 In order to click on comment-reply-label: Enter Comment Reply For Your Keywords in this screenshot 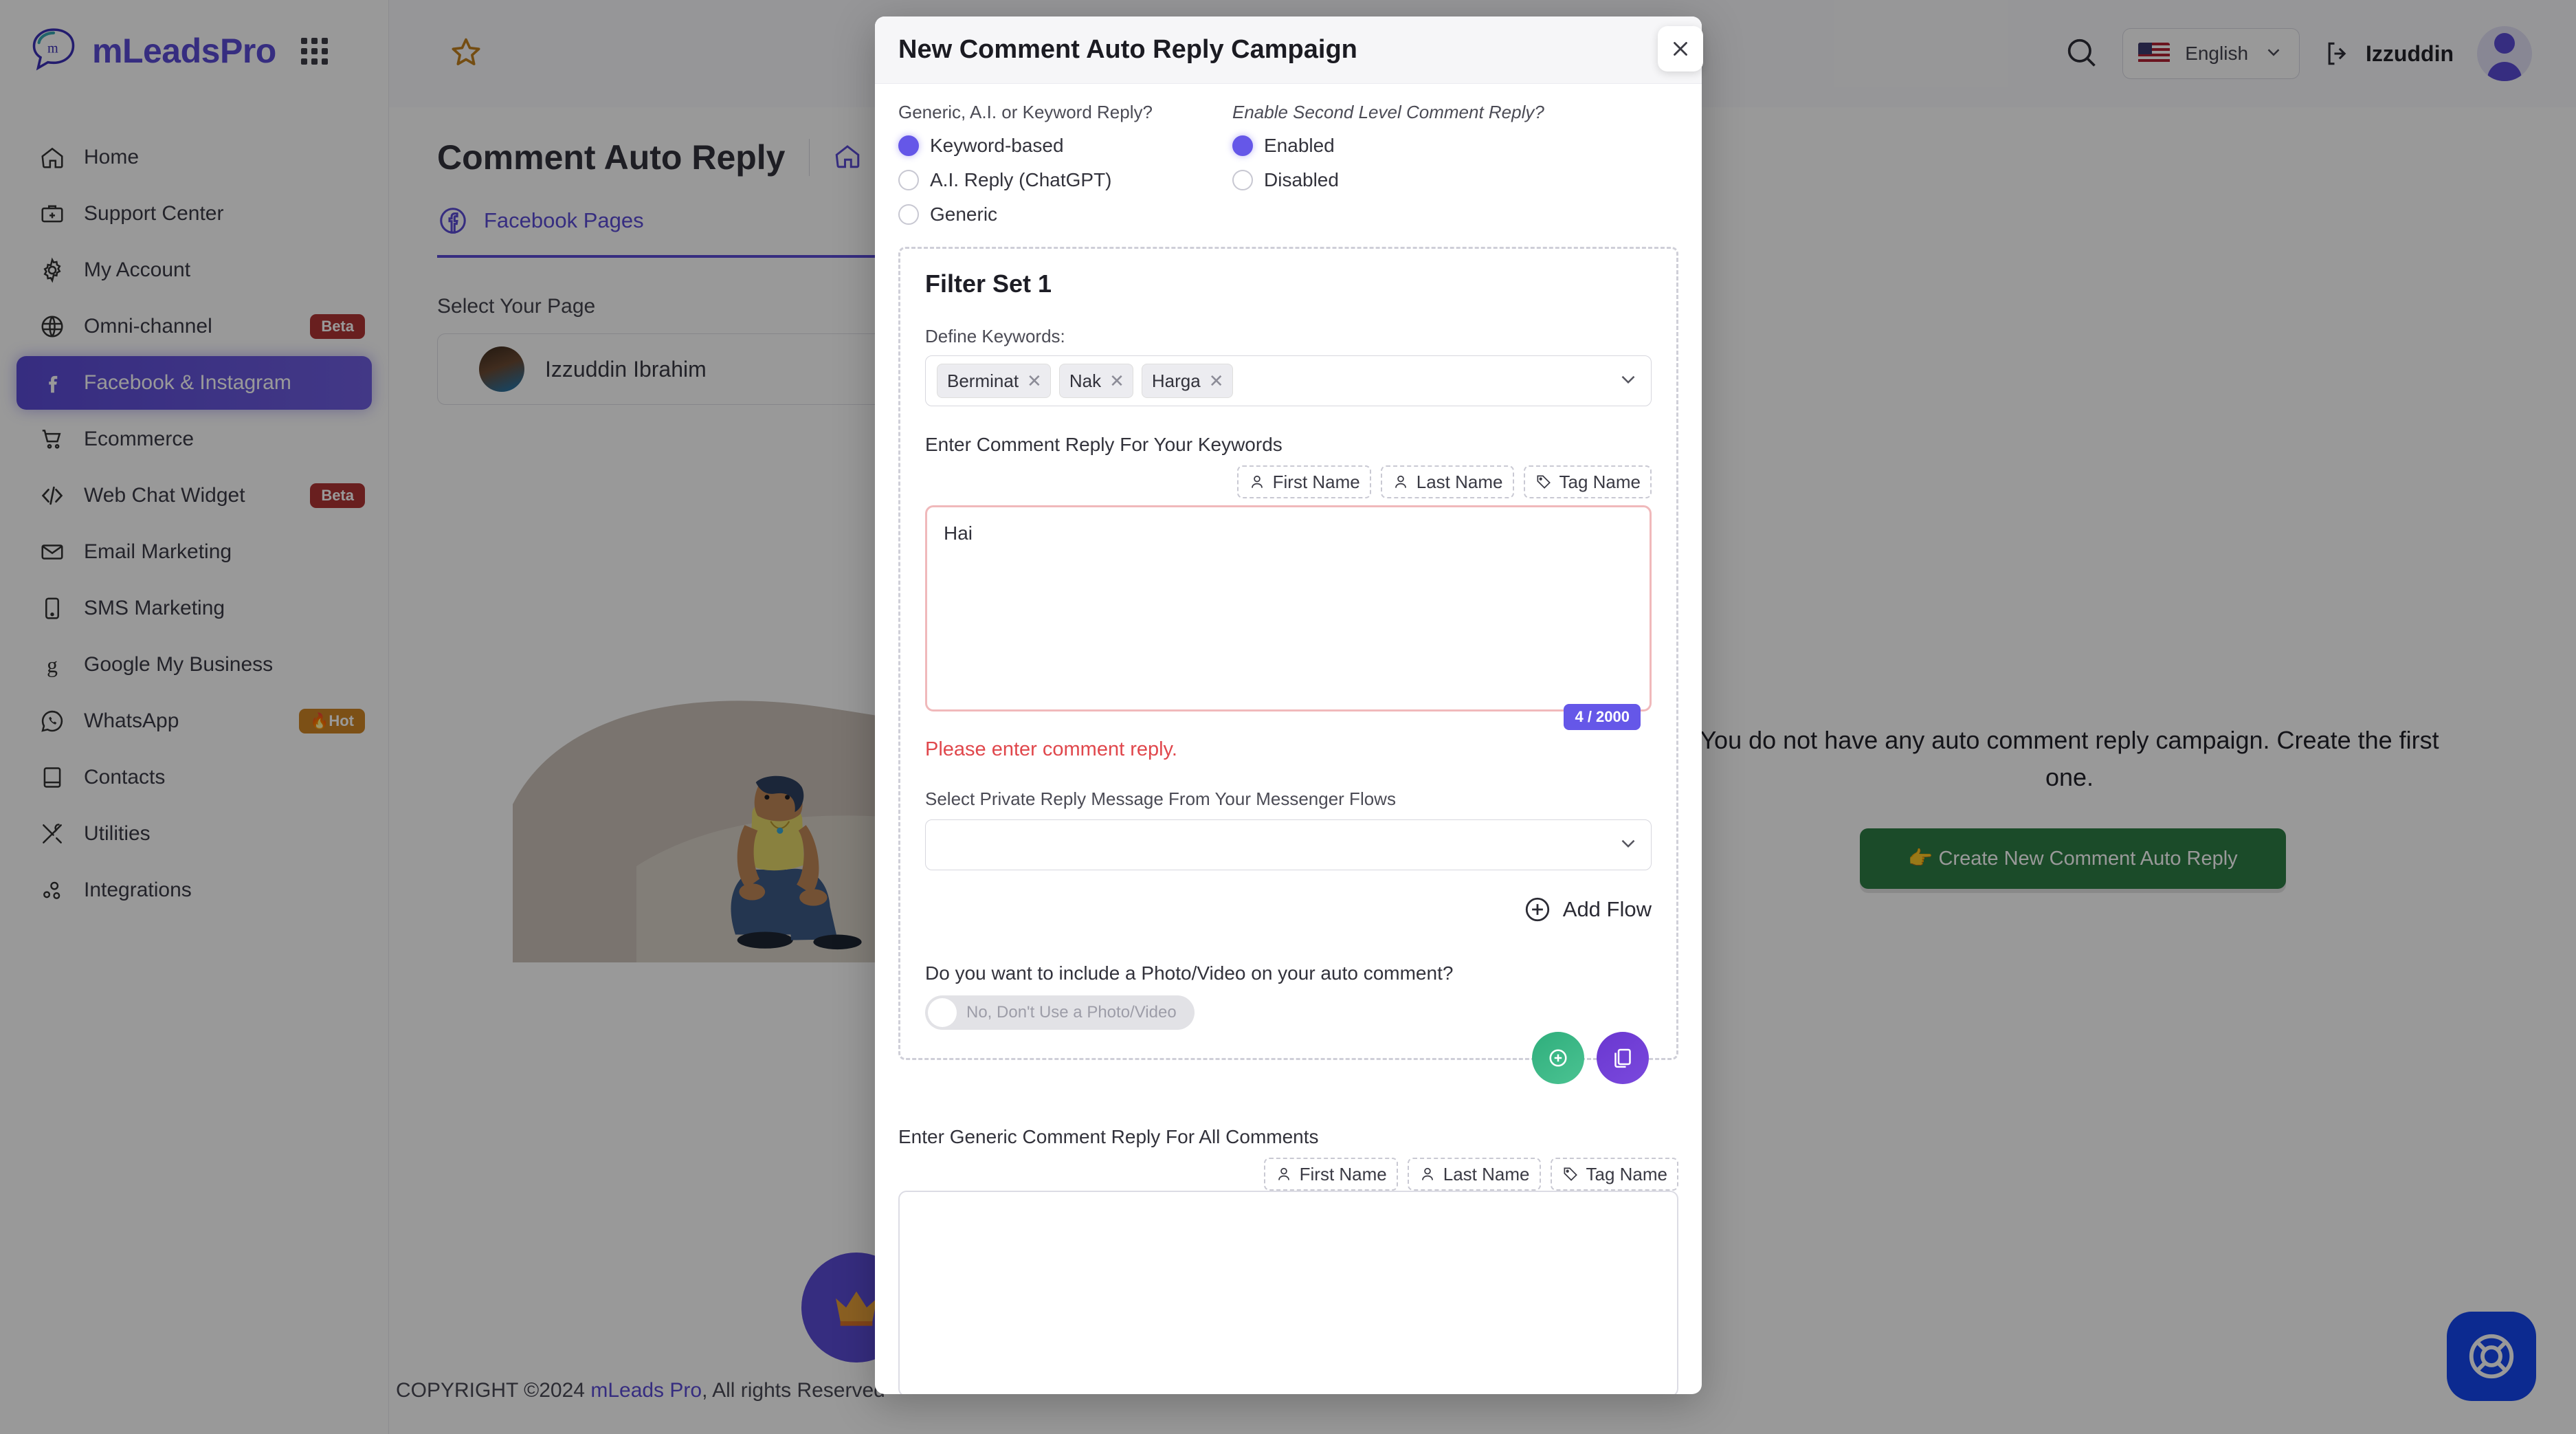, I will do `click(1104, 444)`.